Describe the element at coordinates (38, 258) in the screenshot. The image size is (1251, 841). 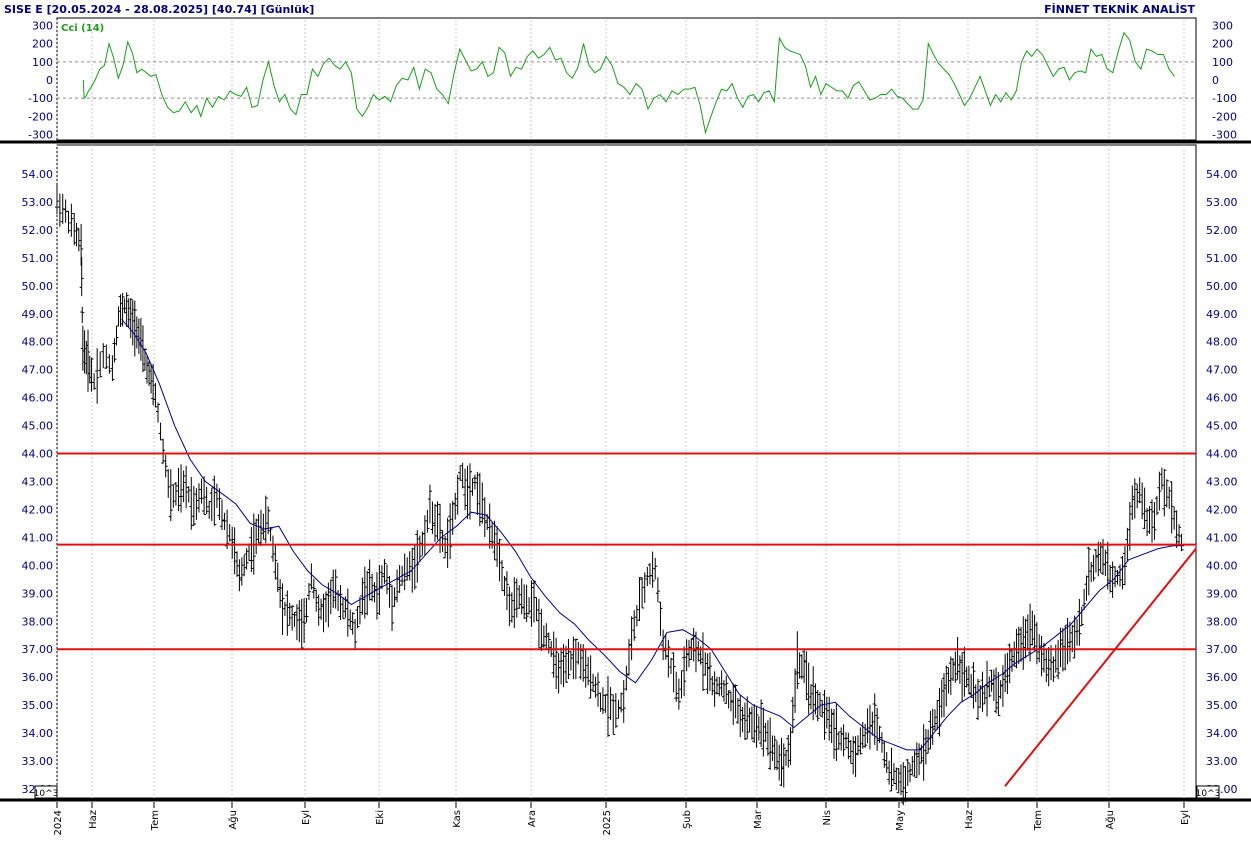
I see `price-y-tick-label-left: 51.00` at that location.